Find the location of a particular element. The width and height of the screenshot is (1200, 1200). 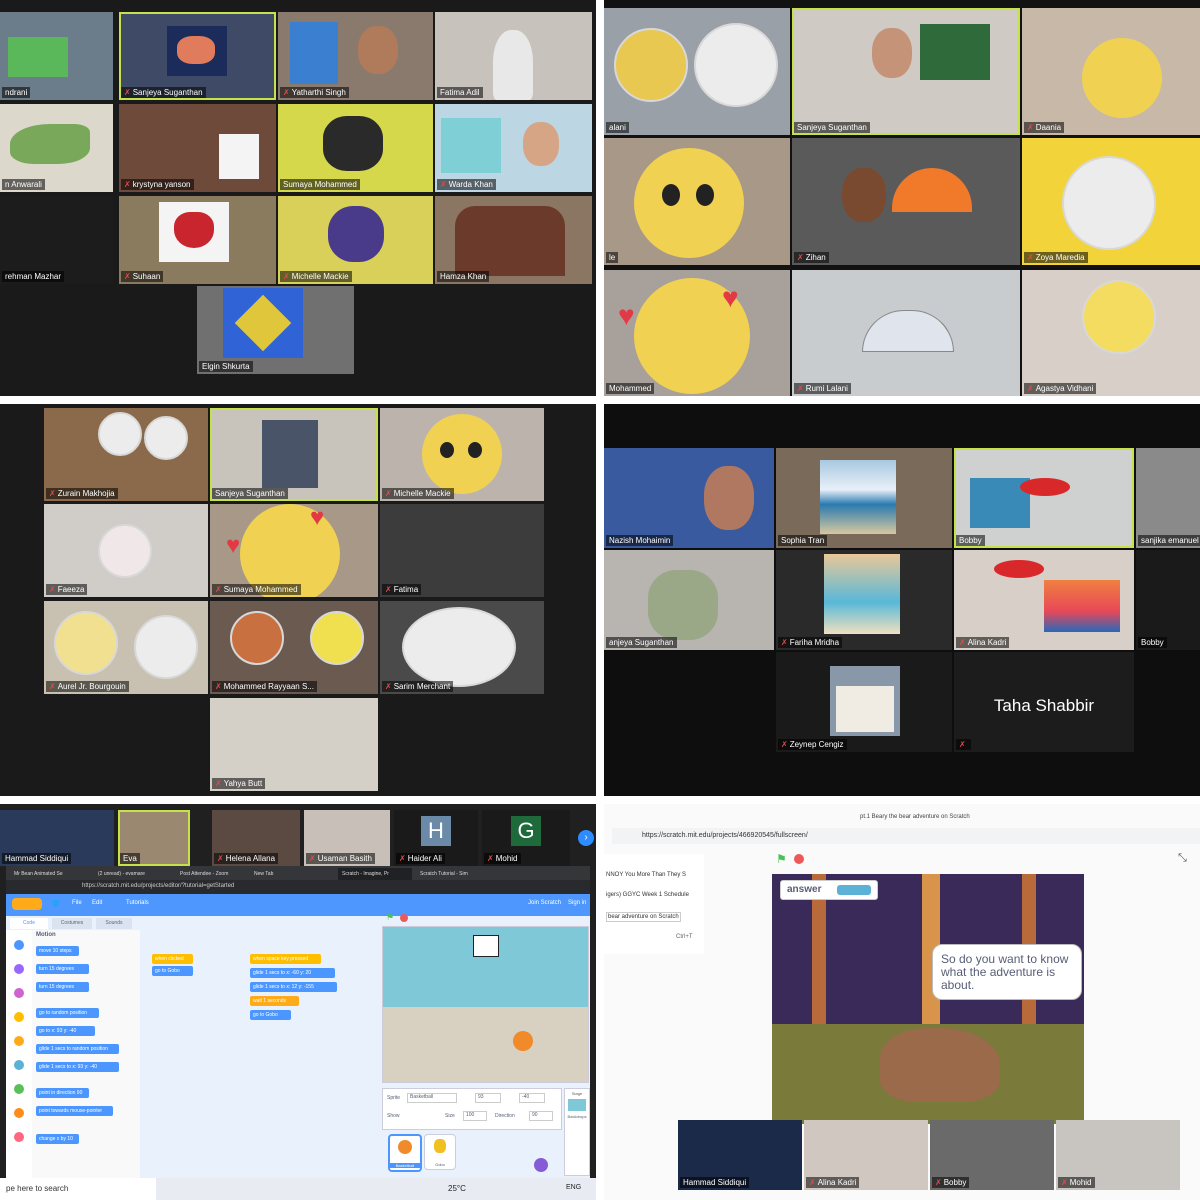

stop-icon is located at coordinates (404, 918).